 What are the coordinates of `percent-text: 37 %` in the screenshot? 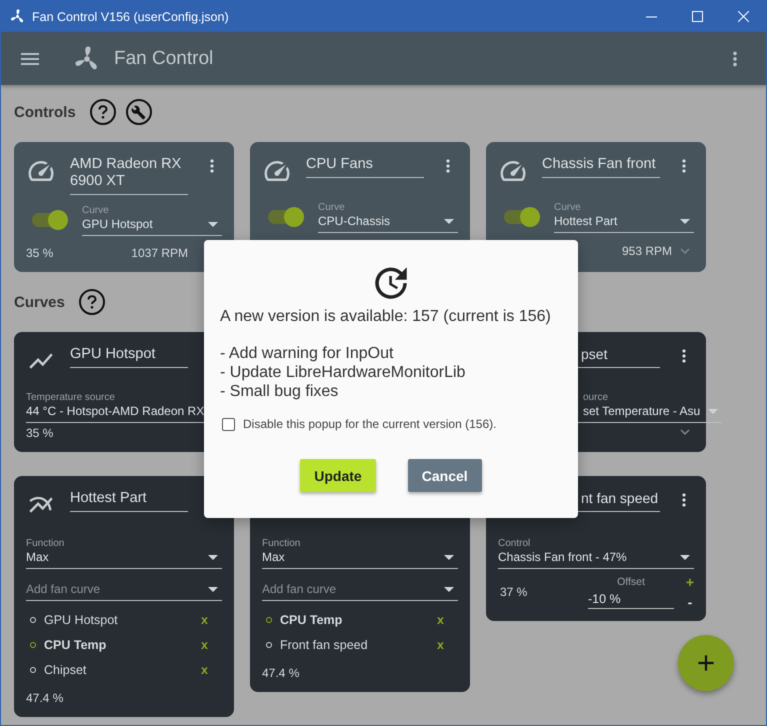 It's located at (513, 592).